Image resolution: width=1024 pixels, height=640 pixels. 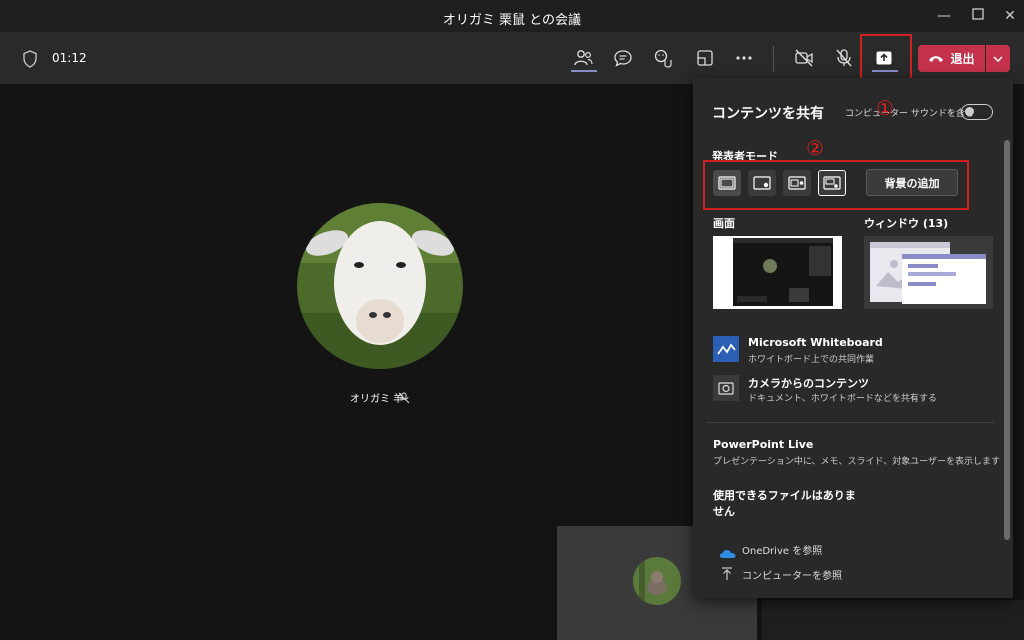 I want to click on right-strip, so click(x=893, y=620).